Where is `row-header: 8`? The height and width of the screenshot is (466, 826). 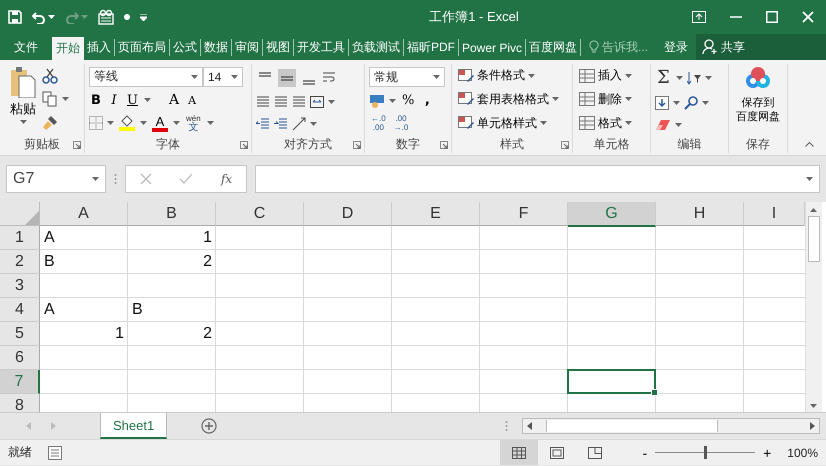 row-header: 8 is located at coordinates (20, 403).